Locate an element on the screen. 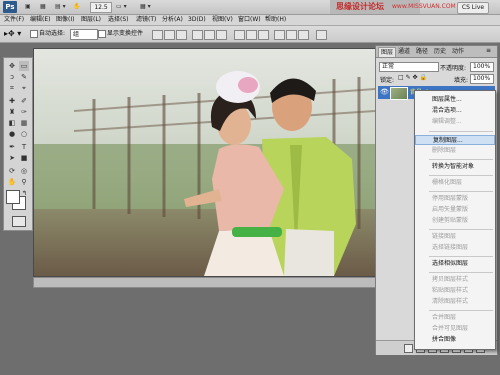  tab-paths: 路径 is located at coordinates (422, 51).